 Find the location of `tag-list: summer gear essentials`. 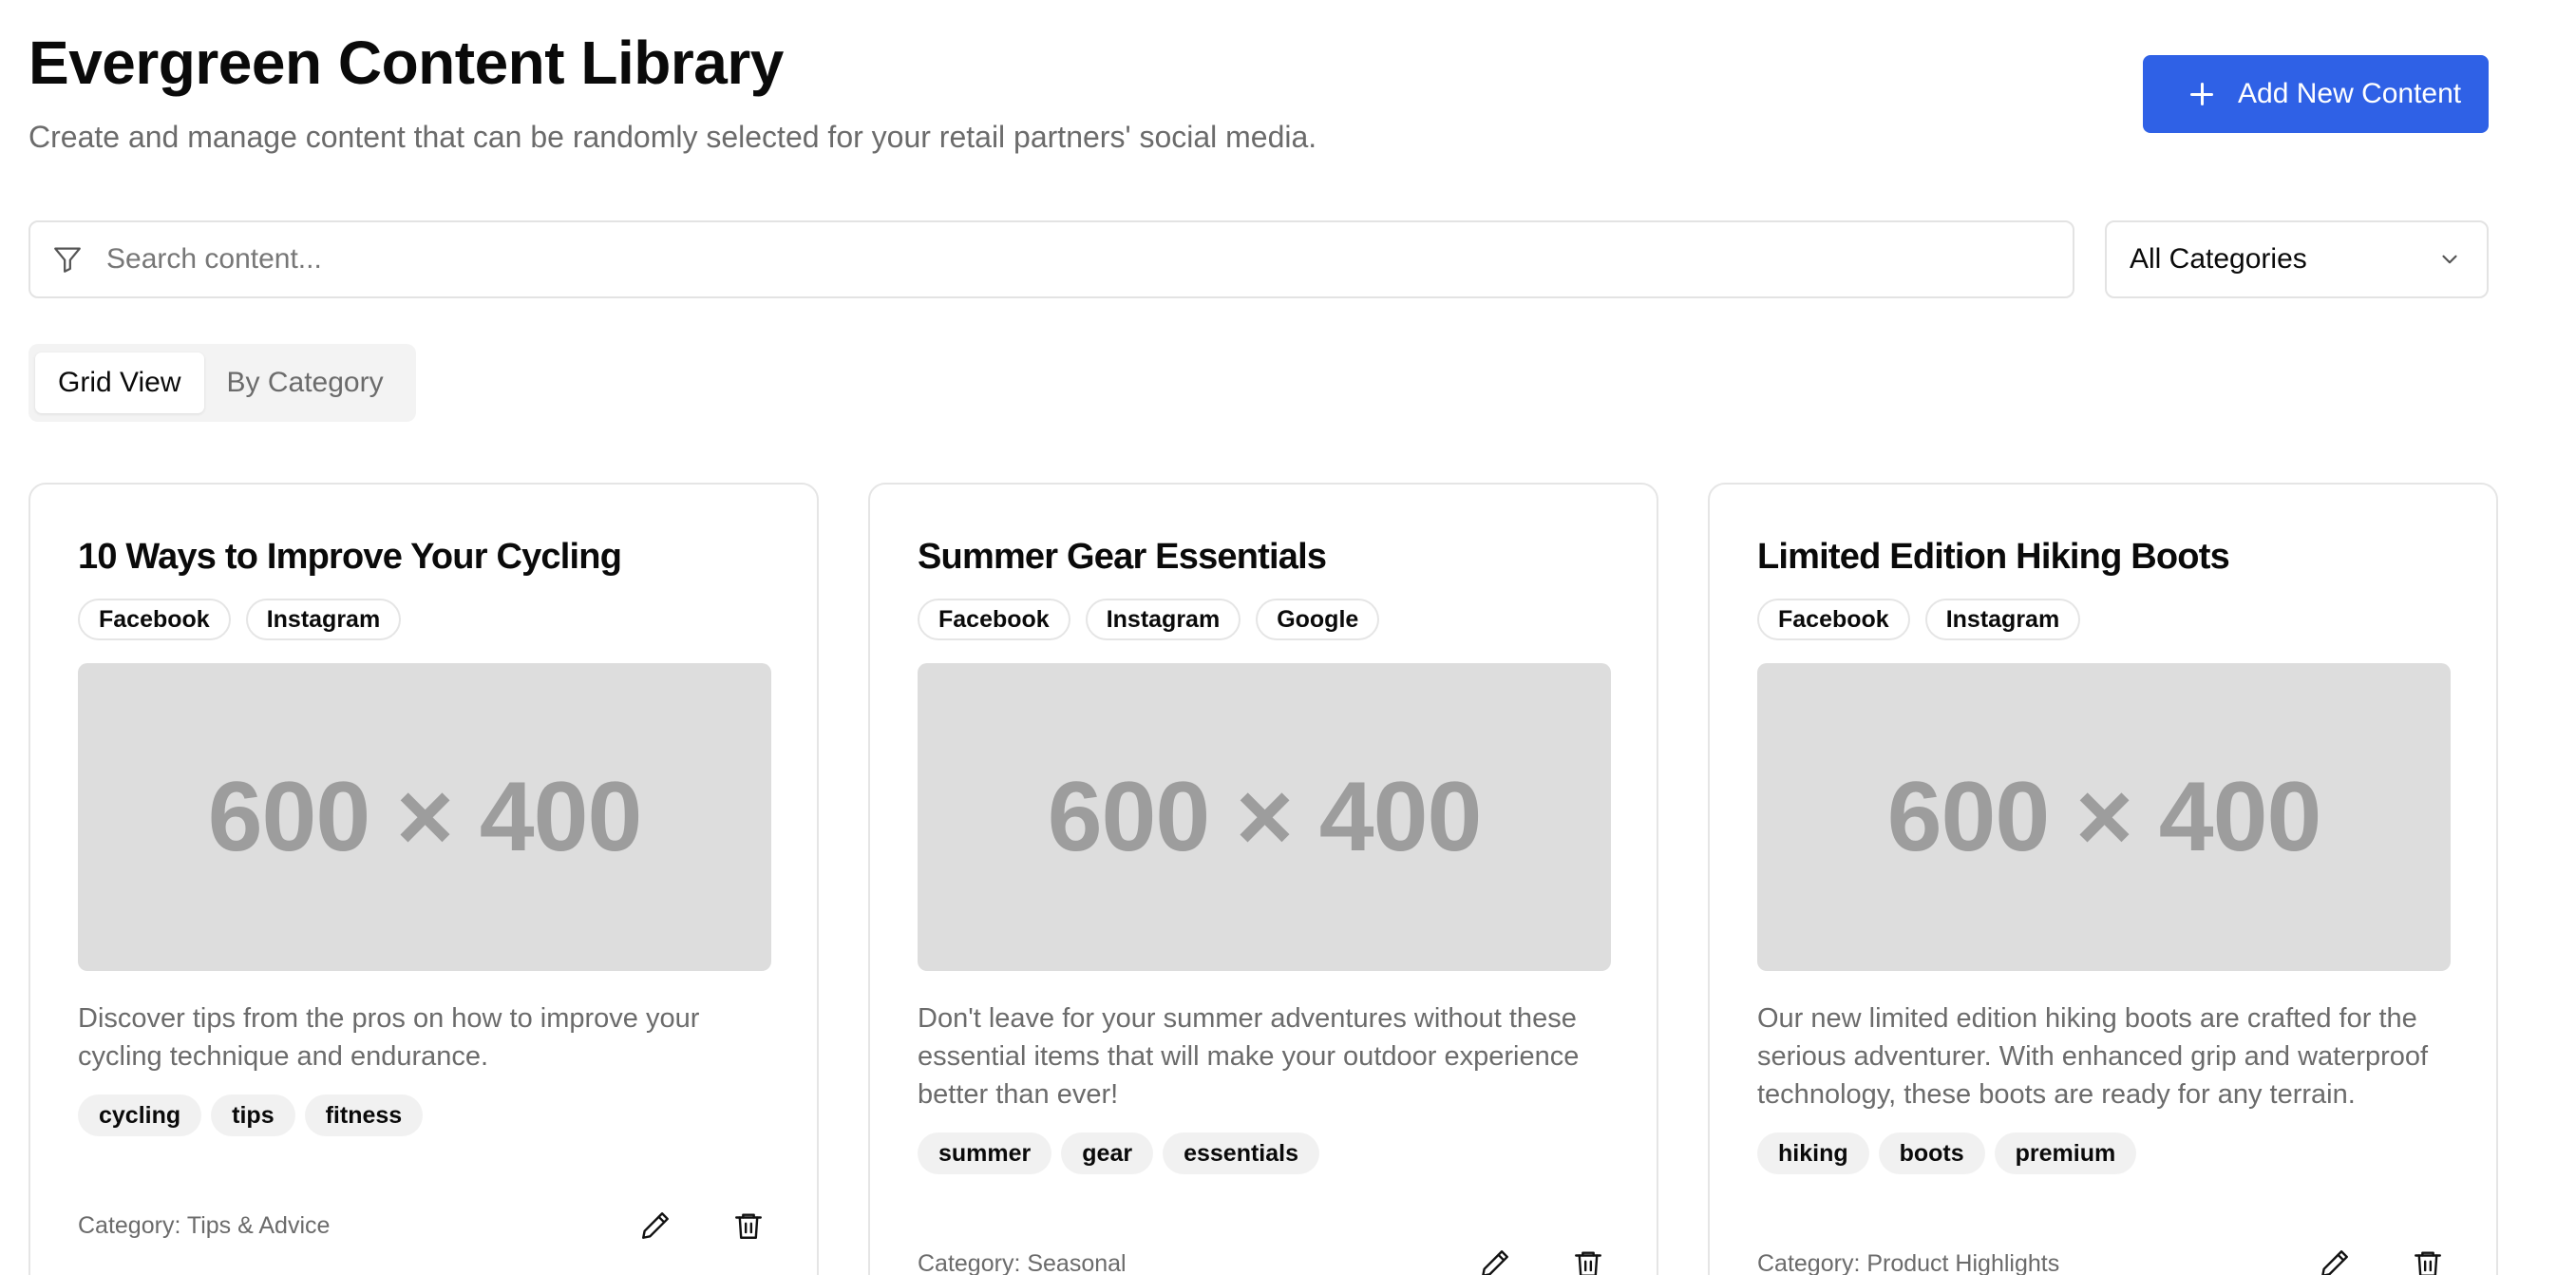

tag-list: summer gear essentials is located at coordinates (1264, 1153).